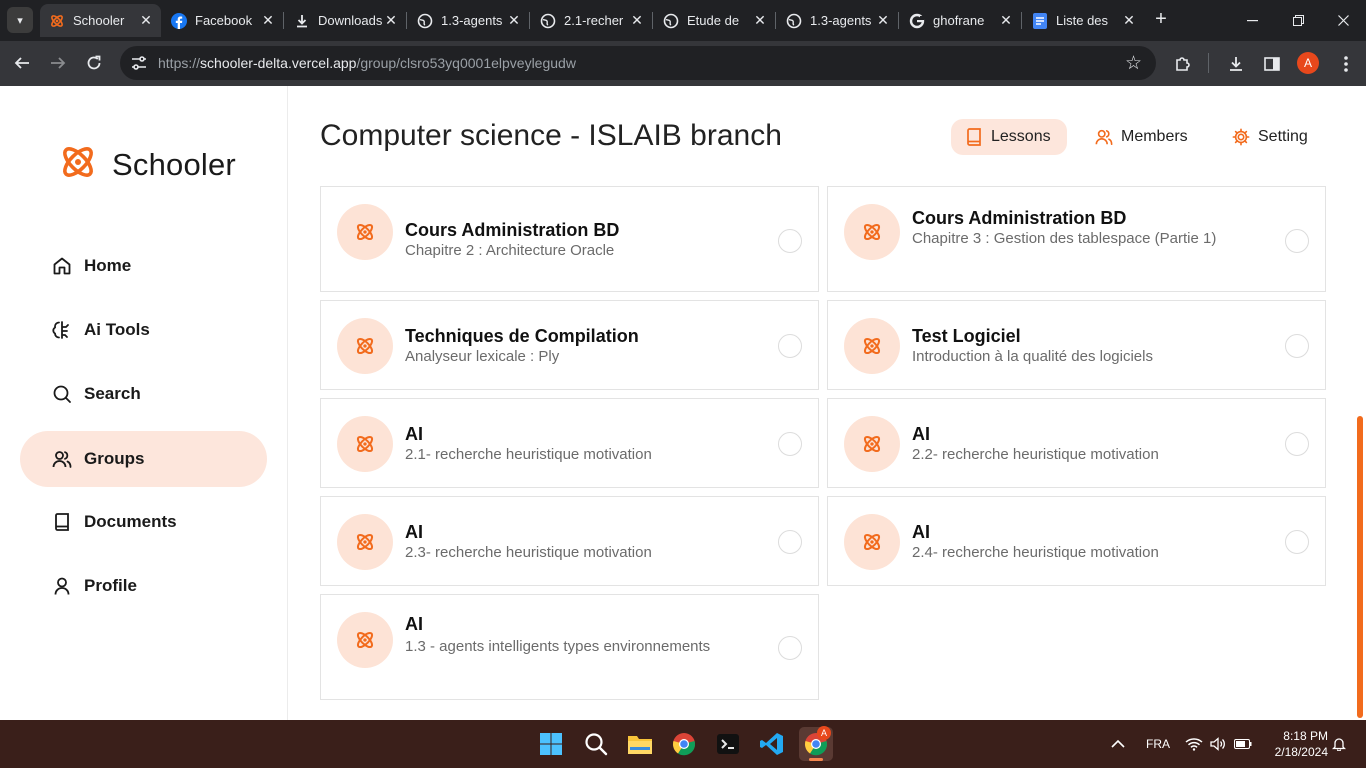 Image resolution: width=1366 pixels, height=768 pixels. What do you see at coordinates (20, 20) in the screenshot?
I see `tab-search-button: ▾` at bounding box center [20, 20].